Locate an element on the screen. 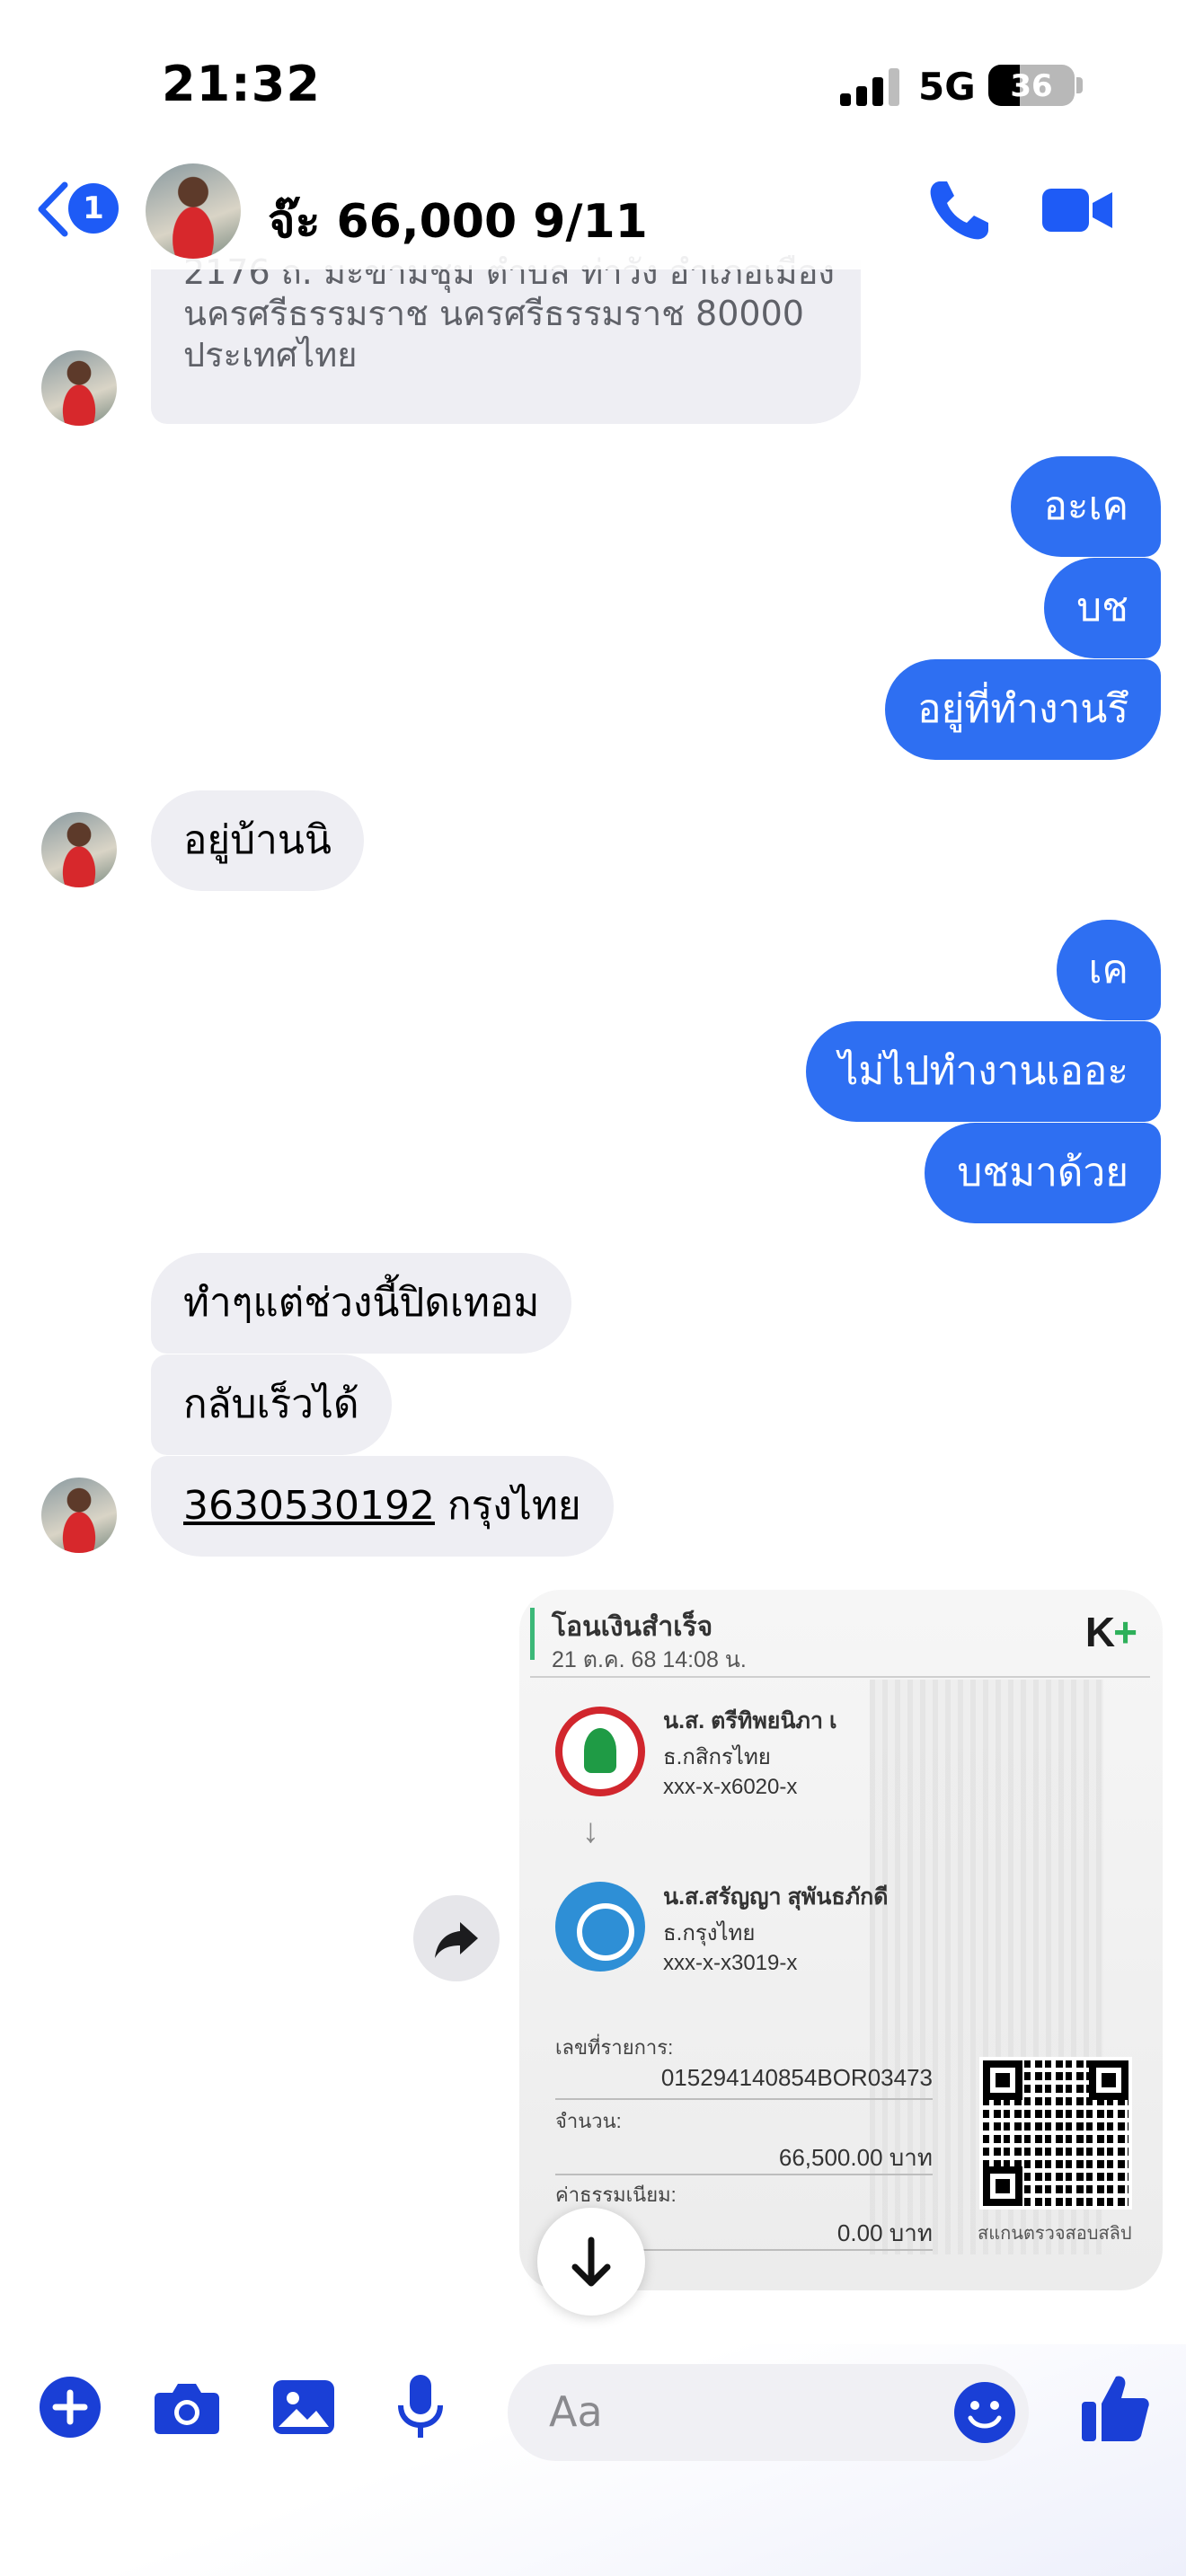 This screenshot has width=1186, height=2576. signal-icon is located at coordinates (869, 86).